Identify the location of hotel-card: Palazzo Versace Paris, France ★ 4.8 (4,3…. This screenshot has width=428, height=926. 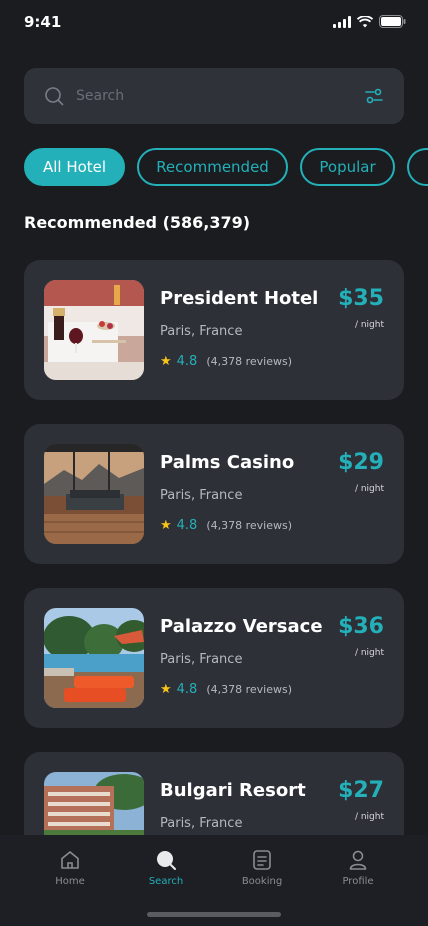
(214, 658).